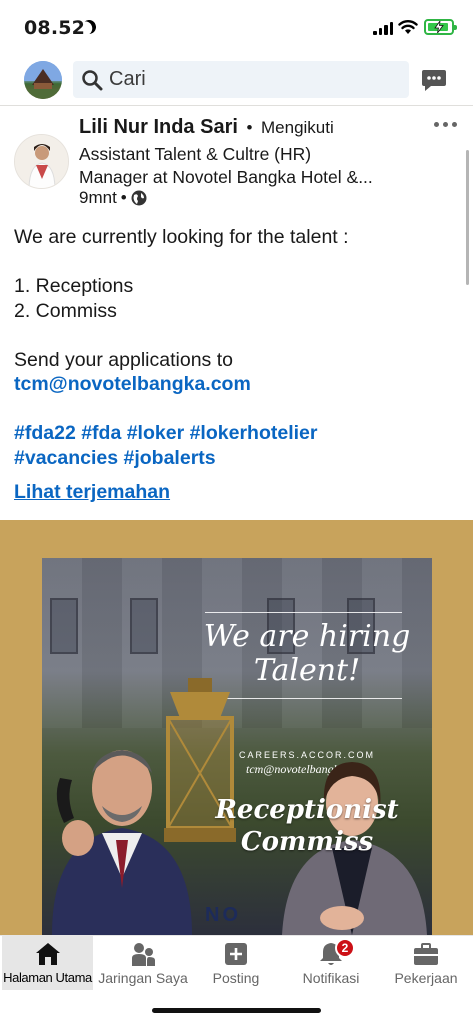  Describe the element at coordinates (383, 28) in the screenshot. I see `cellular-signal-icon` at that location.